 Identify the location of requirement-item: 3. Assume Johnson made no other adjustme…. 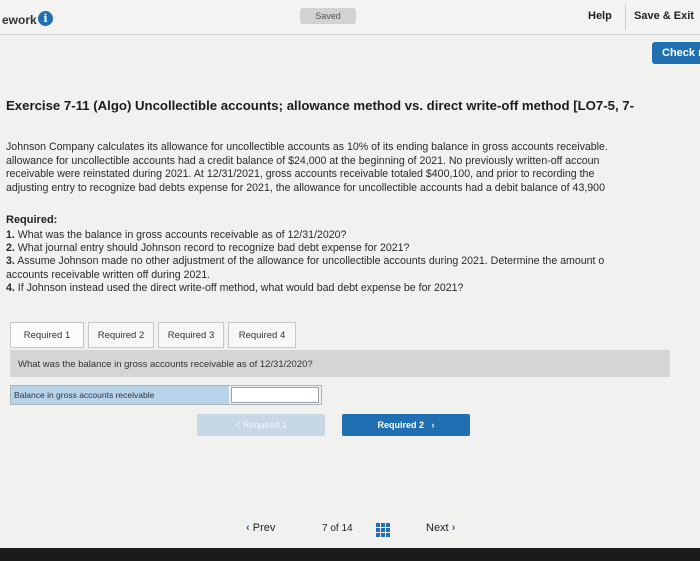
(305, 261).